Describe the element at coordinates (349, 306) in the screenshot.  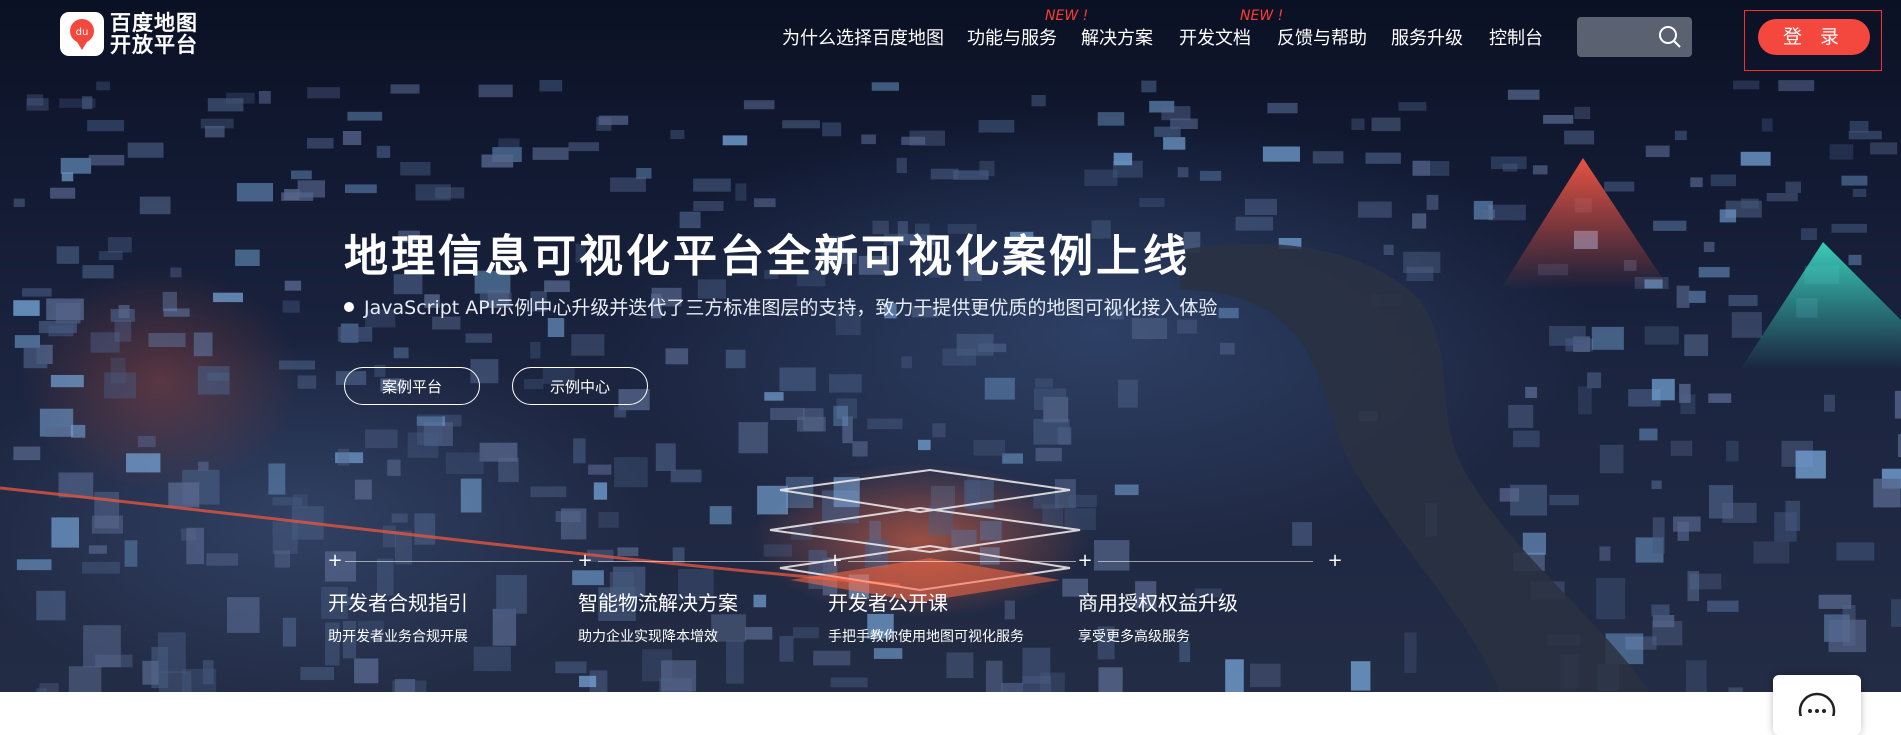
I see `bullet-icon` at that location.